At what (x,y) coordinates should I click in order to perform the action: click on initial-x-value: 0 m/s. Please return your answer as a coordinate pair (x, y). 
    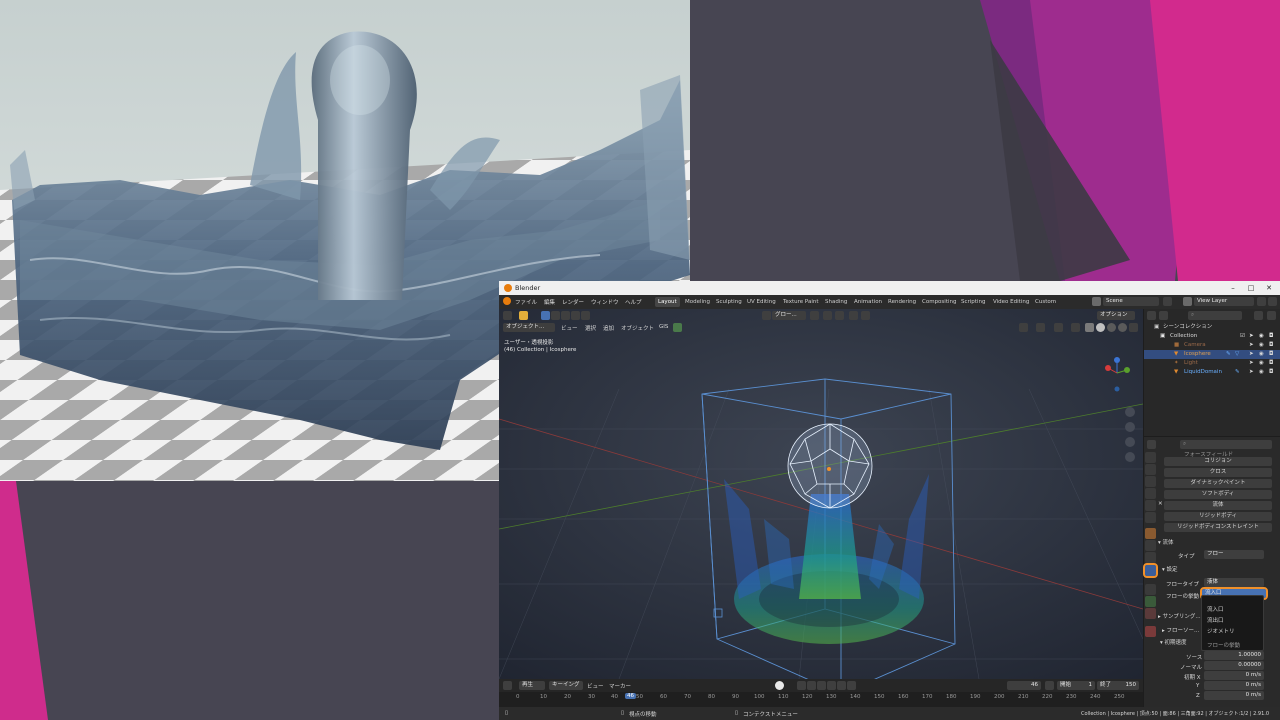
    Looking at the image, I should click on (1234, 675).